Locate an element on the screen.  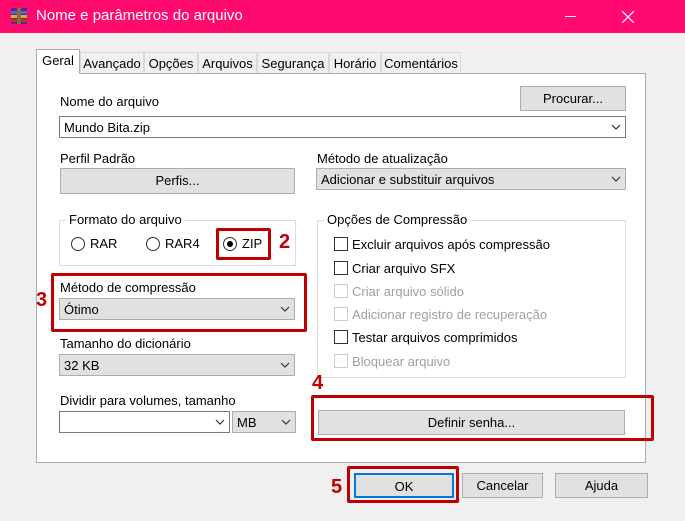
option-solid-archive-label: Criar arquivo sólido is located at coordinates (408, 291).